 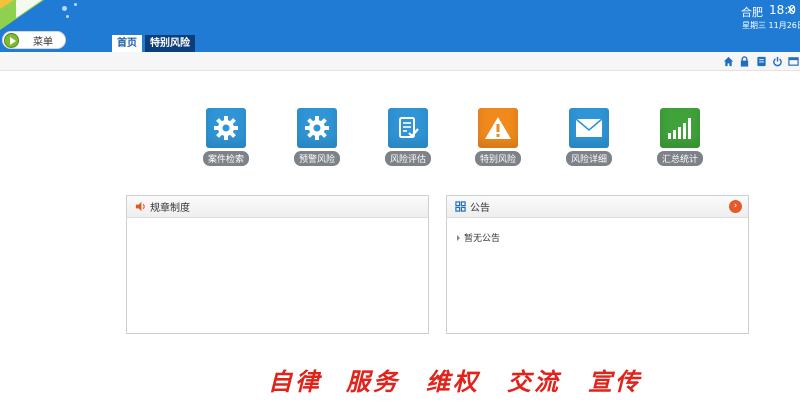 I want to click on panel-title: 公告, so click(x=480, y=208).